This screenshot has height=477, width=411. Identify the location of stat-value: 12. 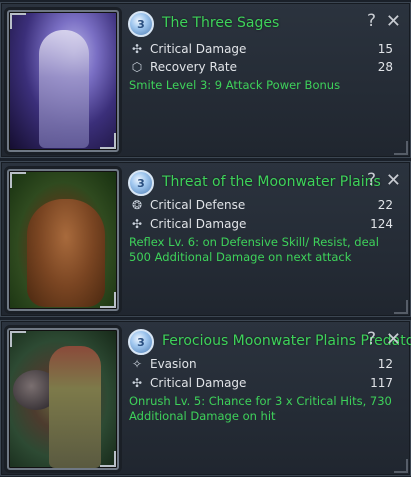
(385, 364).